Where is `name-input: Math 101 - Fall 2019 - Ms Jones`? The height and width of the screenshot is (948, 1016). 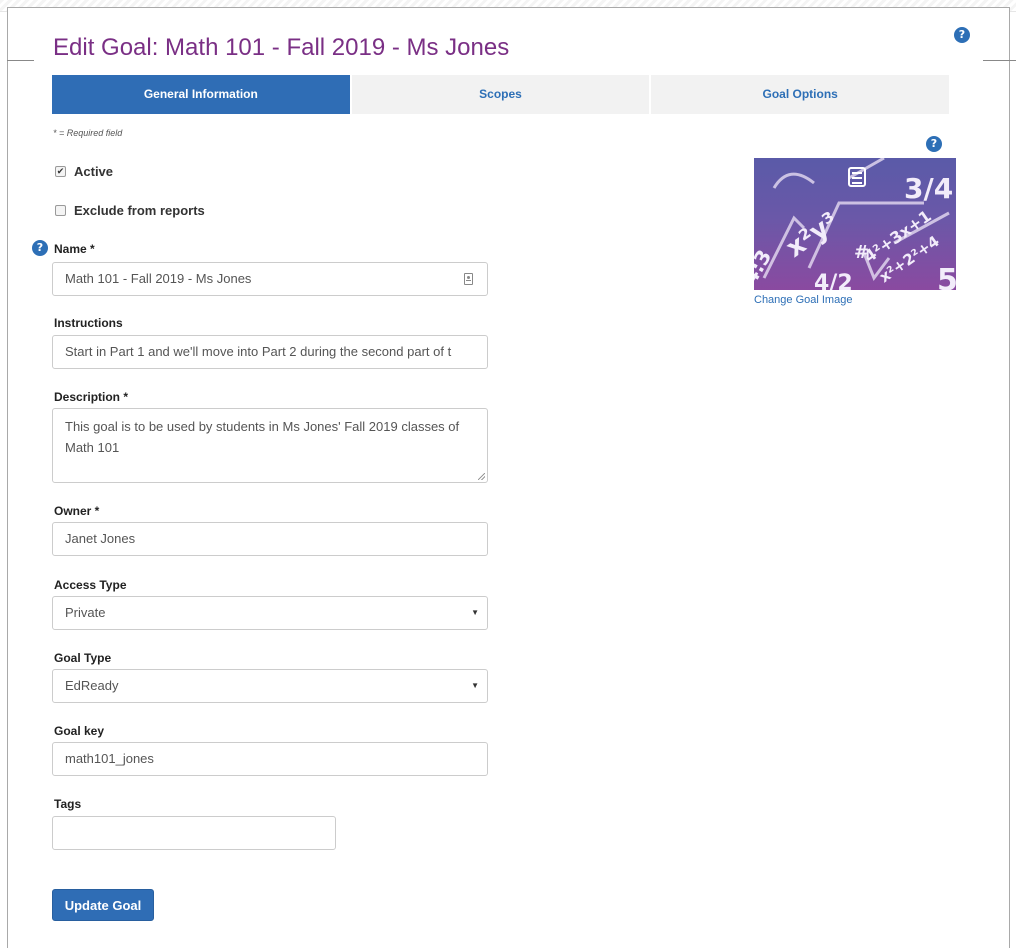
name-input: Math 101 - Fall 2019 - Ms Jones is located at coordinates (270, 279).